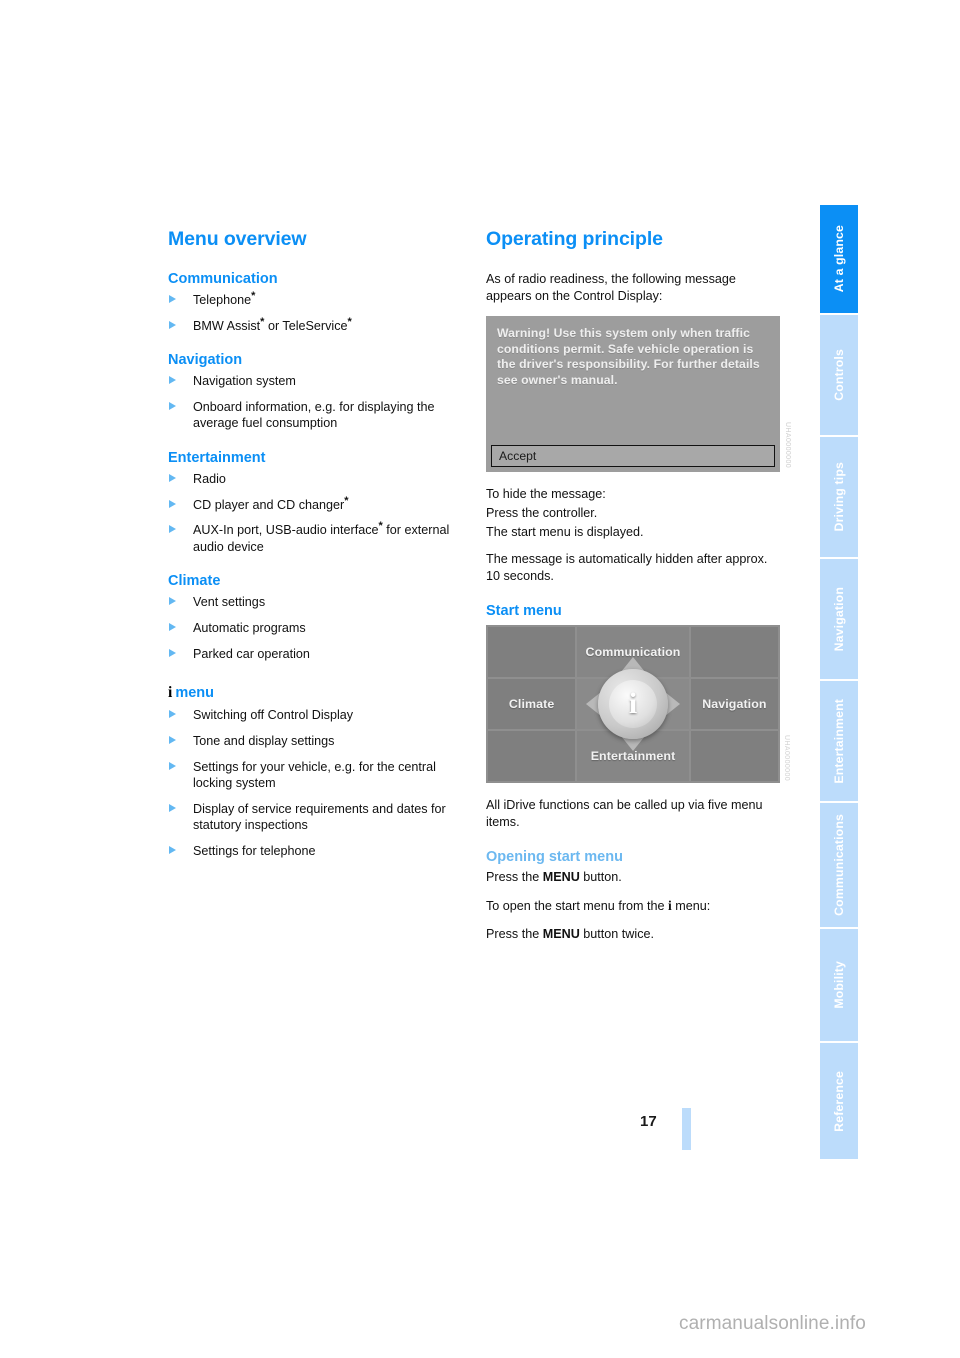 The image size is (960, 1358). I want to click on tab-label: Entertainment, so click(839, 741).